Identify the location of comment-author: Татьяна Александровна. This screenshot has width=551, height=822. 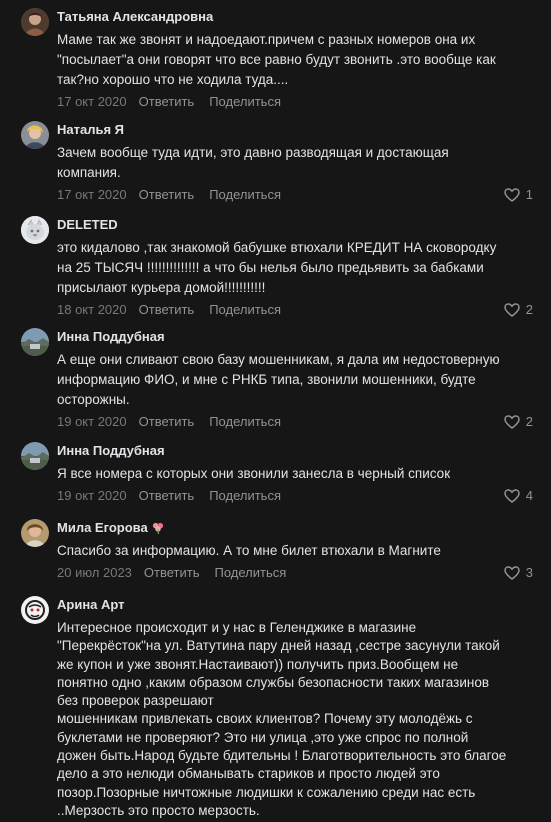
(297, 16).